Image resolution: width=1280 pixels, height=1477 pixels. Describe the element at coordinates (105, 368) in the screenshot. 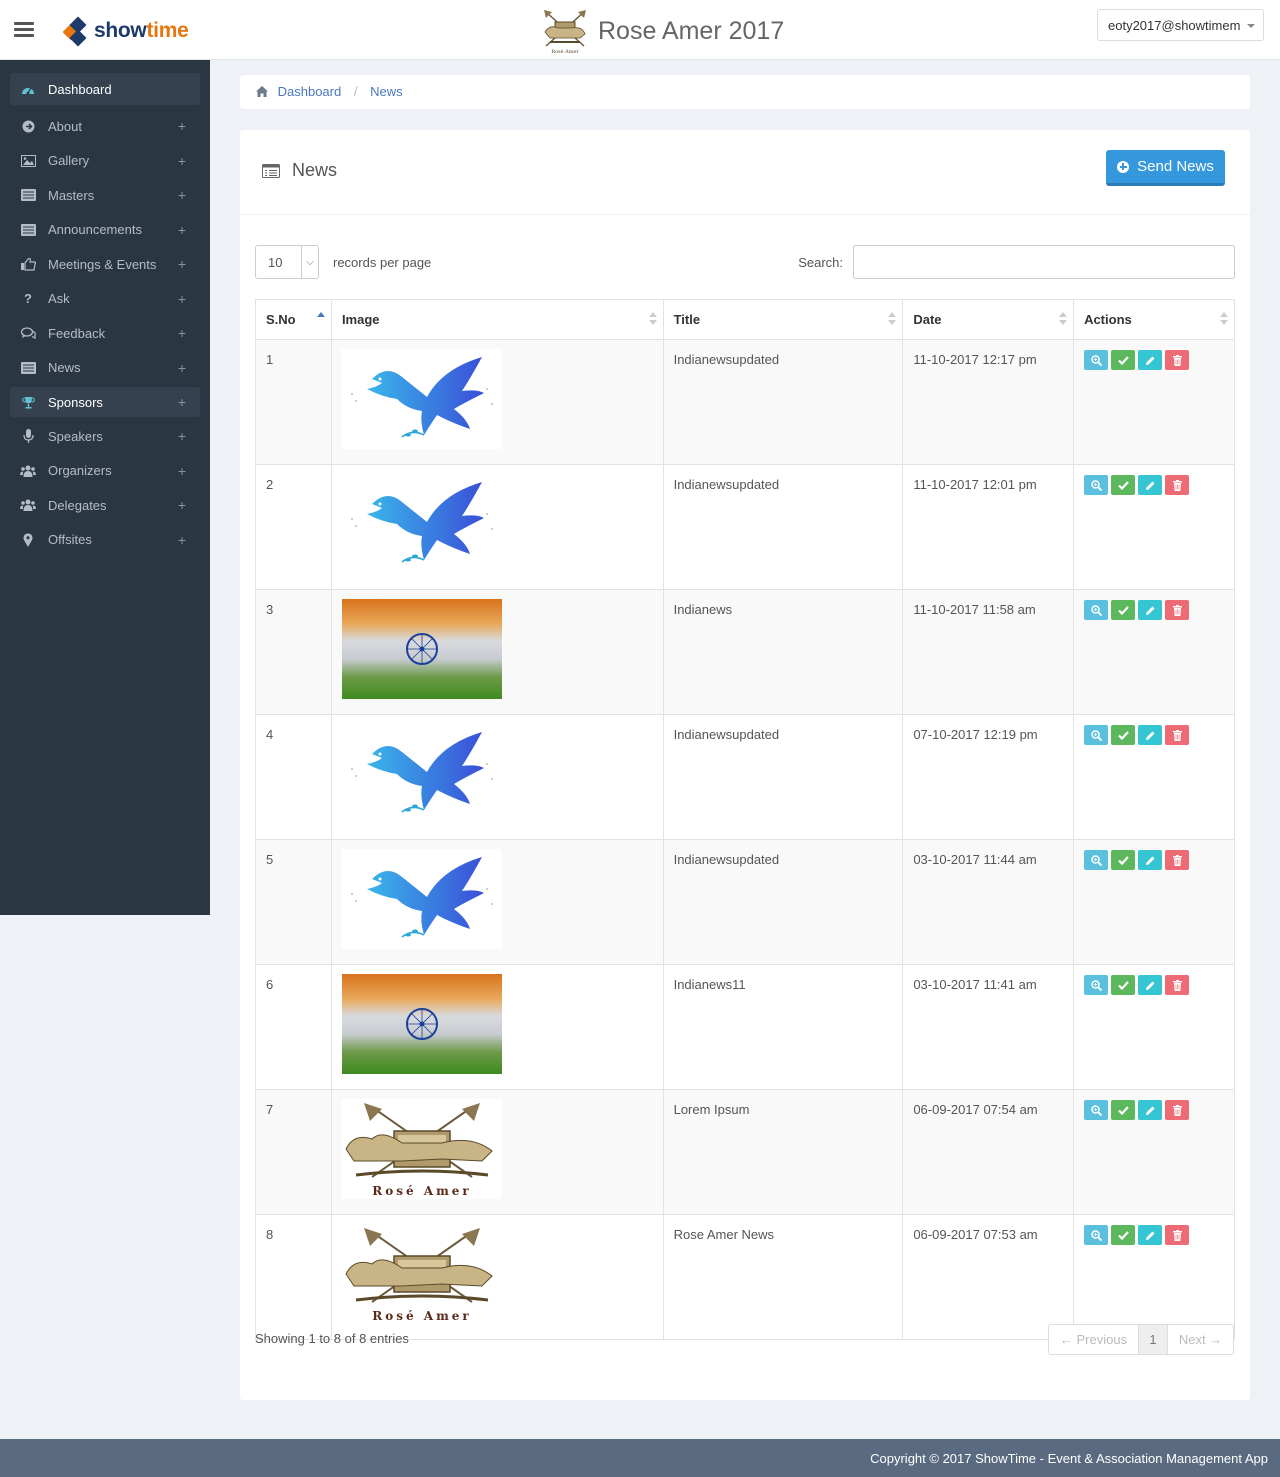

I see `sidebar-item-news: News +` at that location.